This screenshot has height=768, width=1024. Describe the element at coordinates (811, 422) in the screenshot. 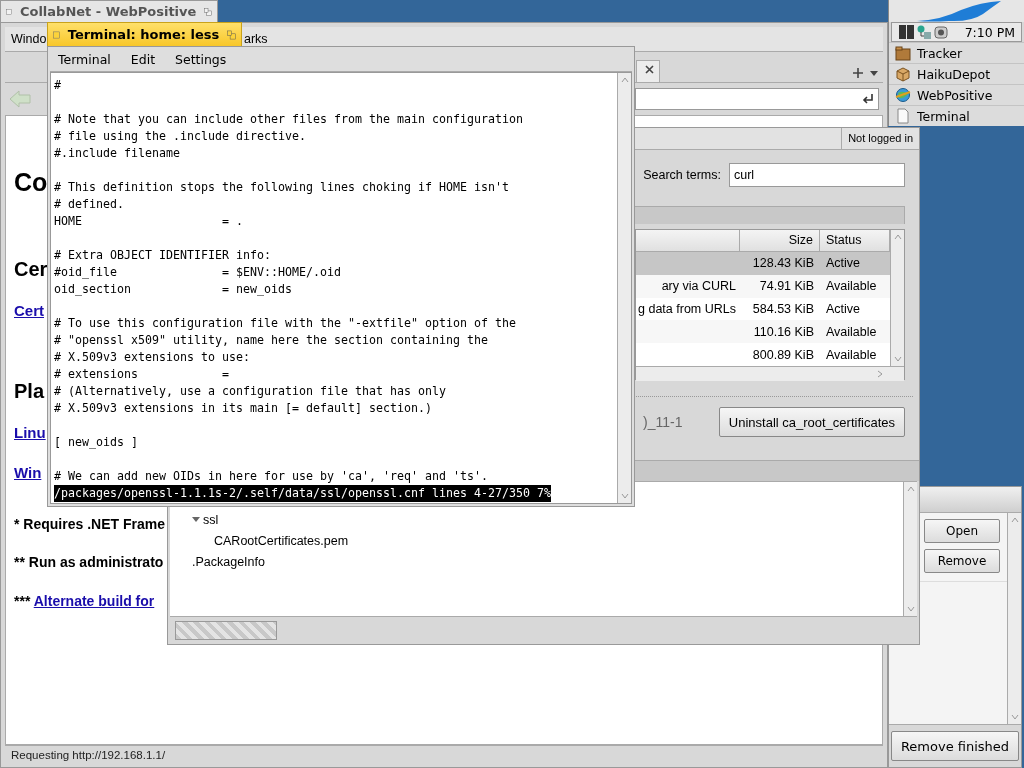

I see `uninstall-button: Uninstall ca_root_certificates` at that location.